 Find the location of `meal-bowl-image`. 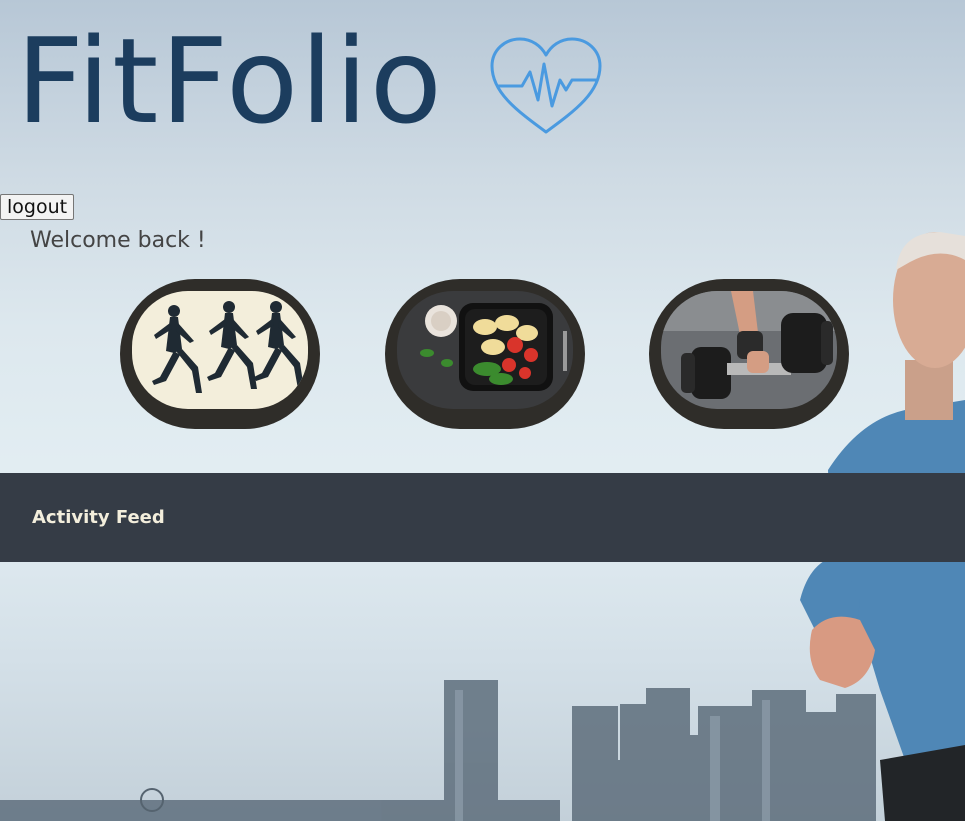

meal-bowl-image is located at coordinates (485, 350).